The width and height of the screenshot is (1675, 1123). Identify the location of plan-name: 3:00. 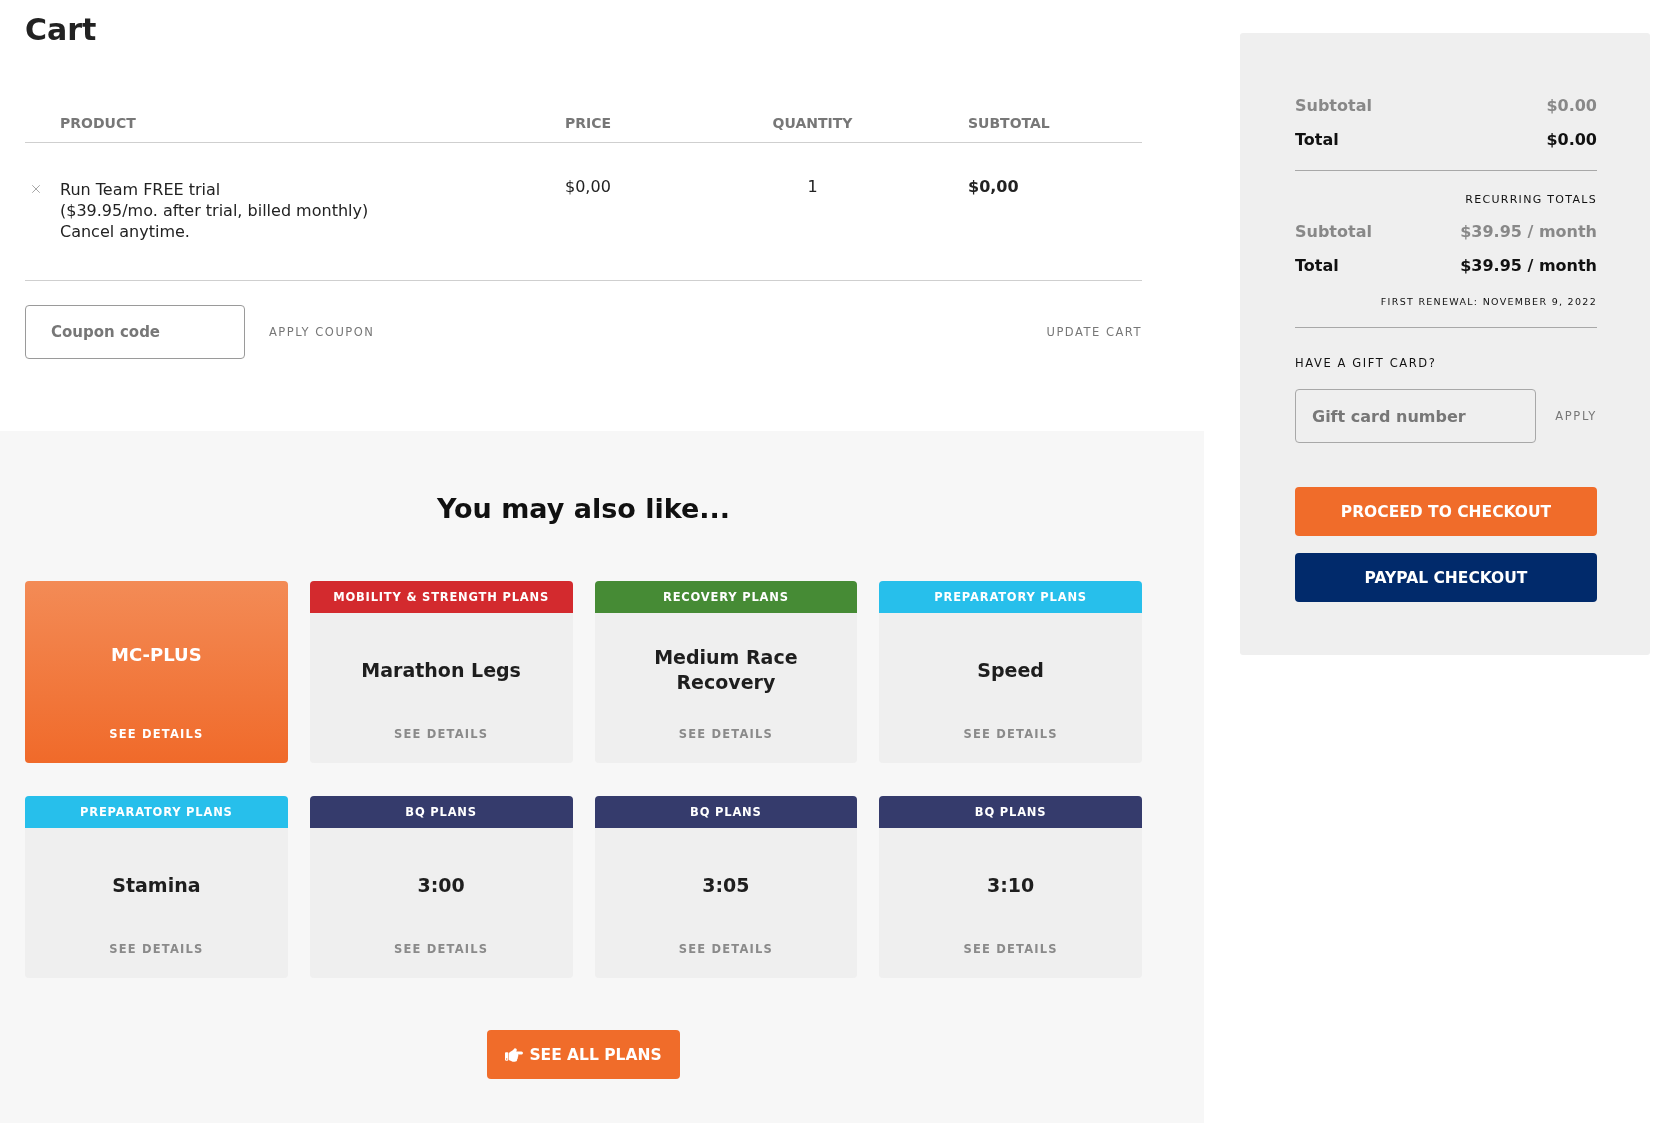
(441, 885).